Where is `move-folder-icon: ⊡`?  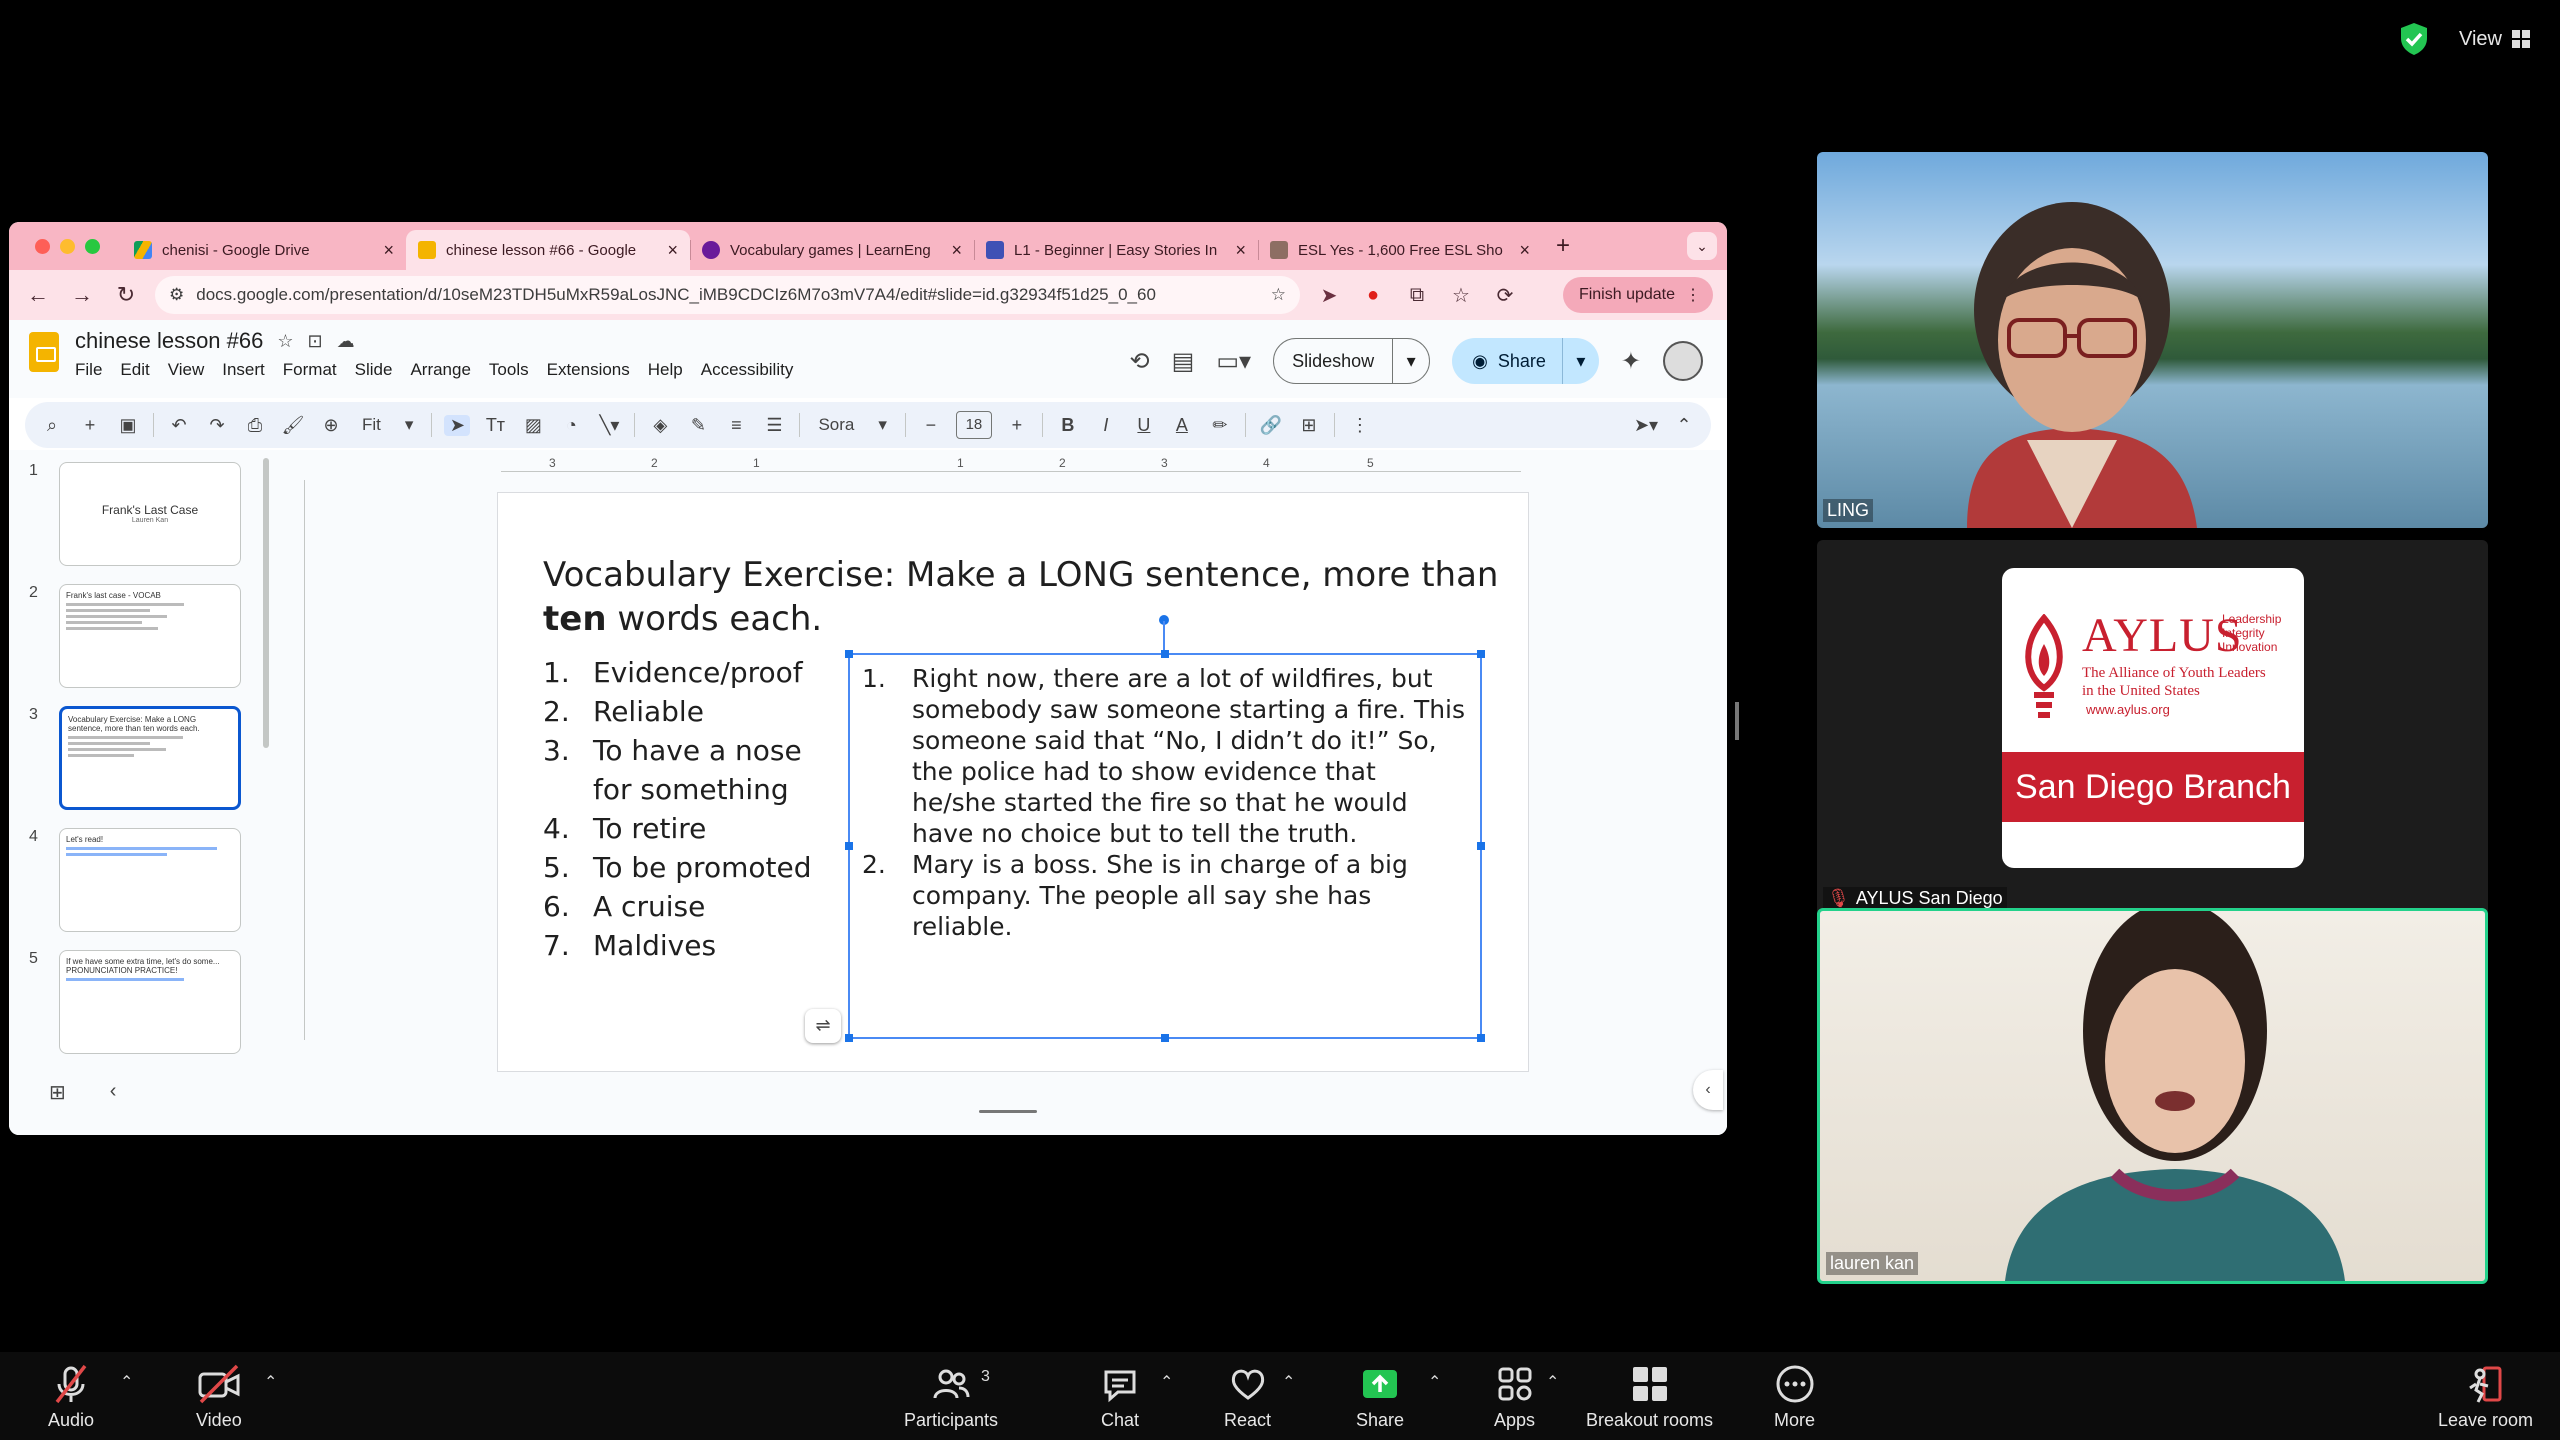
move-folder-icon: ⊡ is located at coordinates (315, 341).